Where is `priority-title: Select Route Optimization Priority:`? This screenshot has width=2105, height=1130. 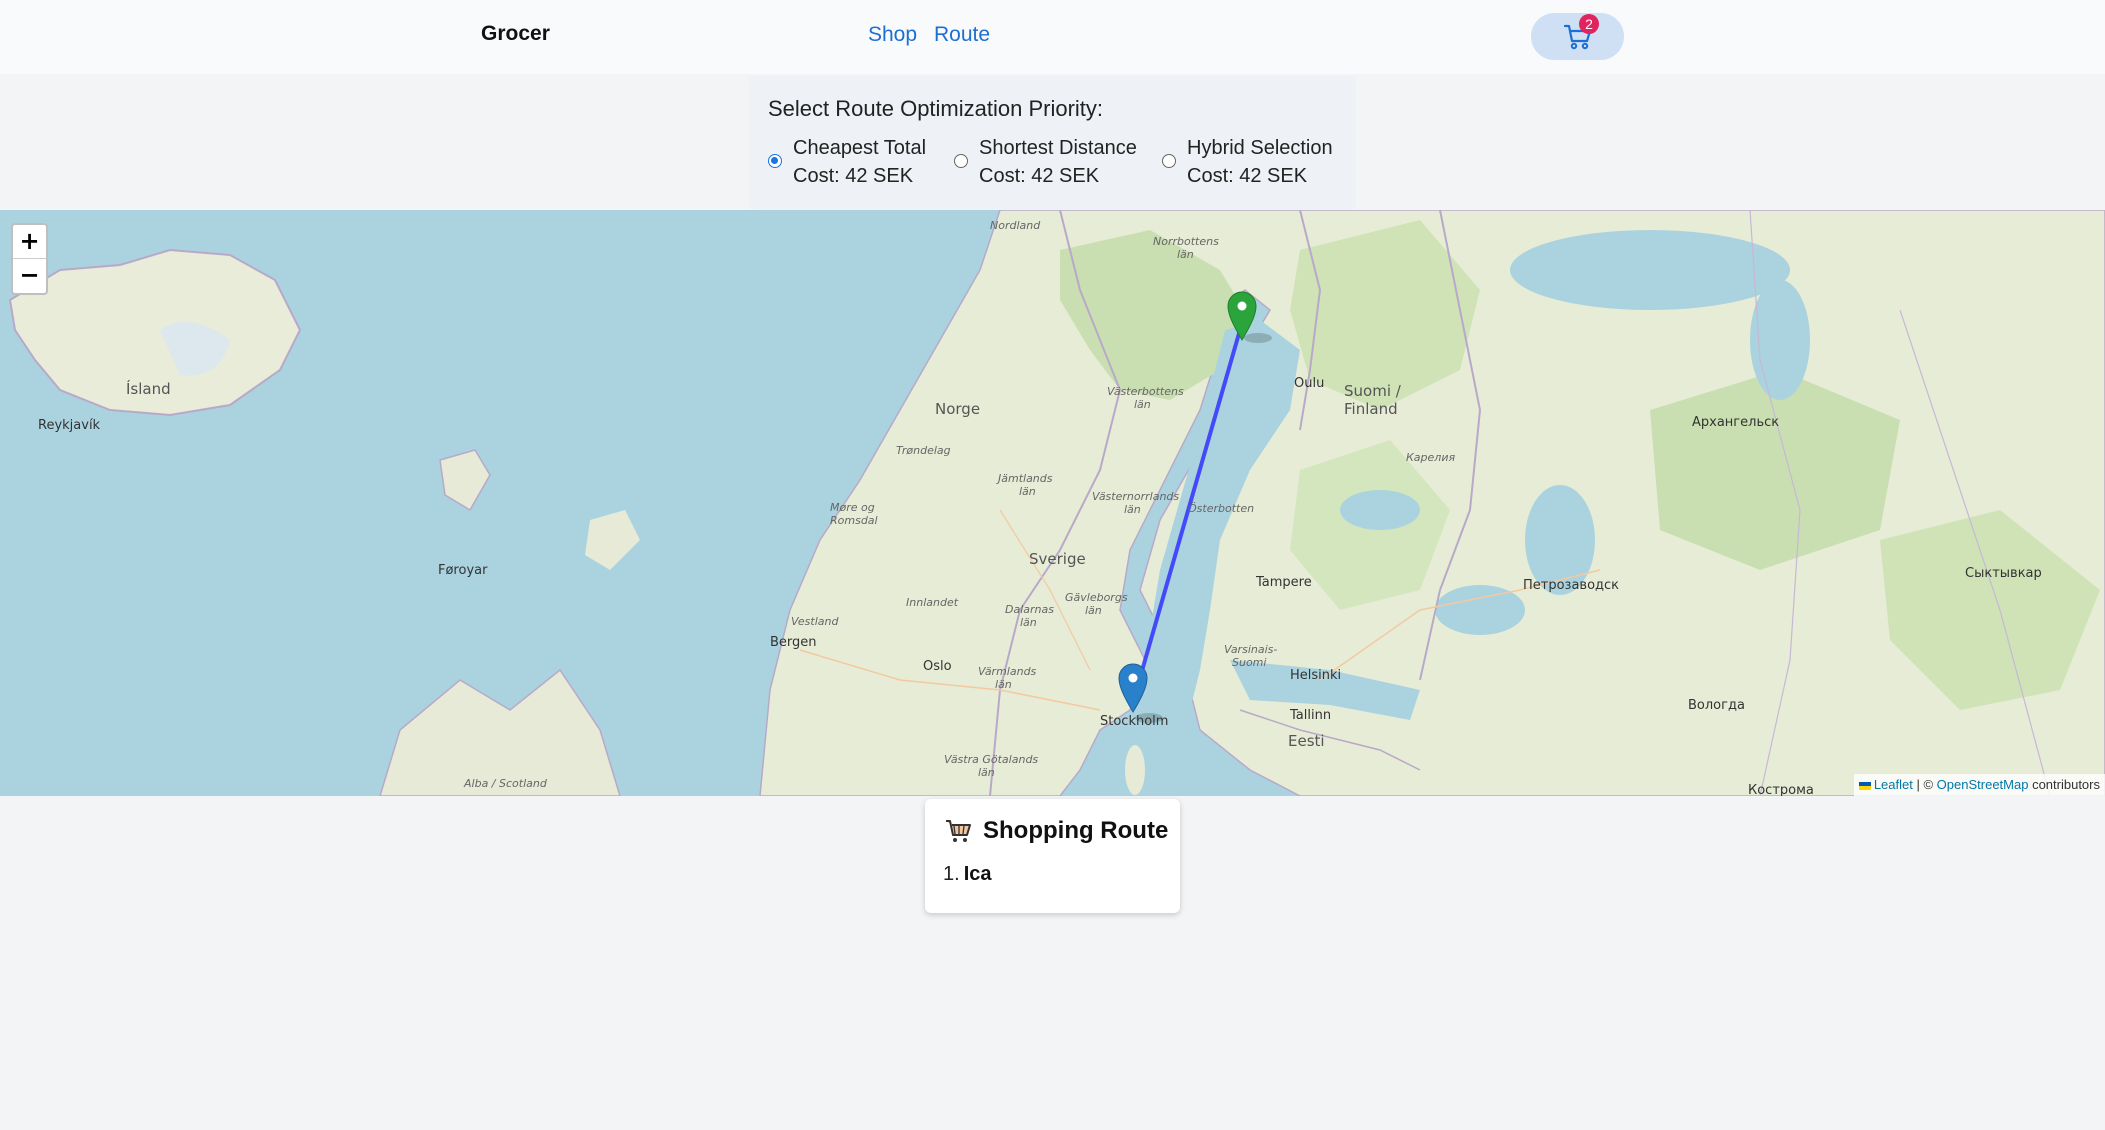
priority-title: Select Route Optimization Priority: is located at coordinates (936, 108).